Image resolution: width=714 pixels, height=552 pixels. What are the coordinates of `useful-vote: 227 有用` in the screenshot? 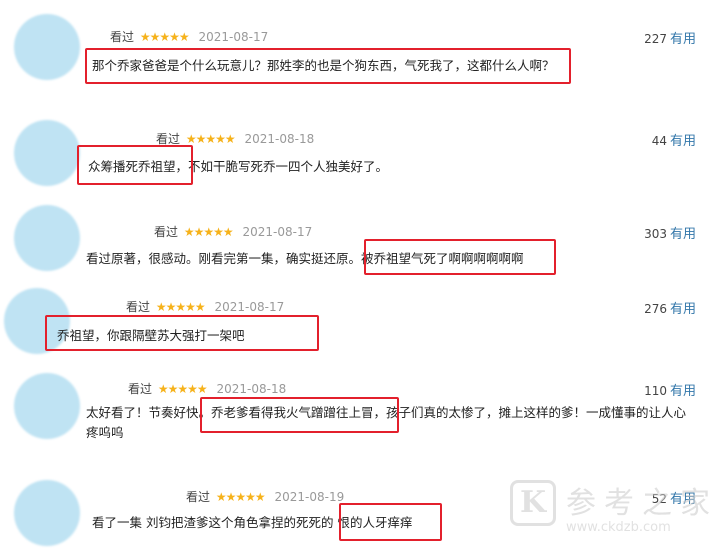 It's located at (670, 37).